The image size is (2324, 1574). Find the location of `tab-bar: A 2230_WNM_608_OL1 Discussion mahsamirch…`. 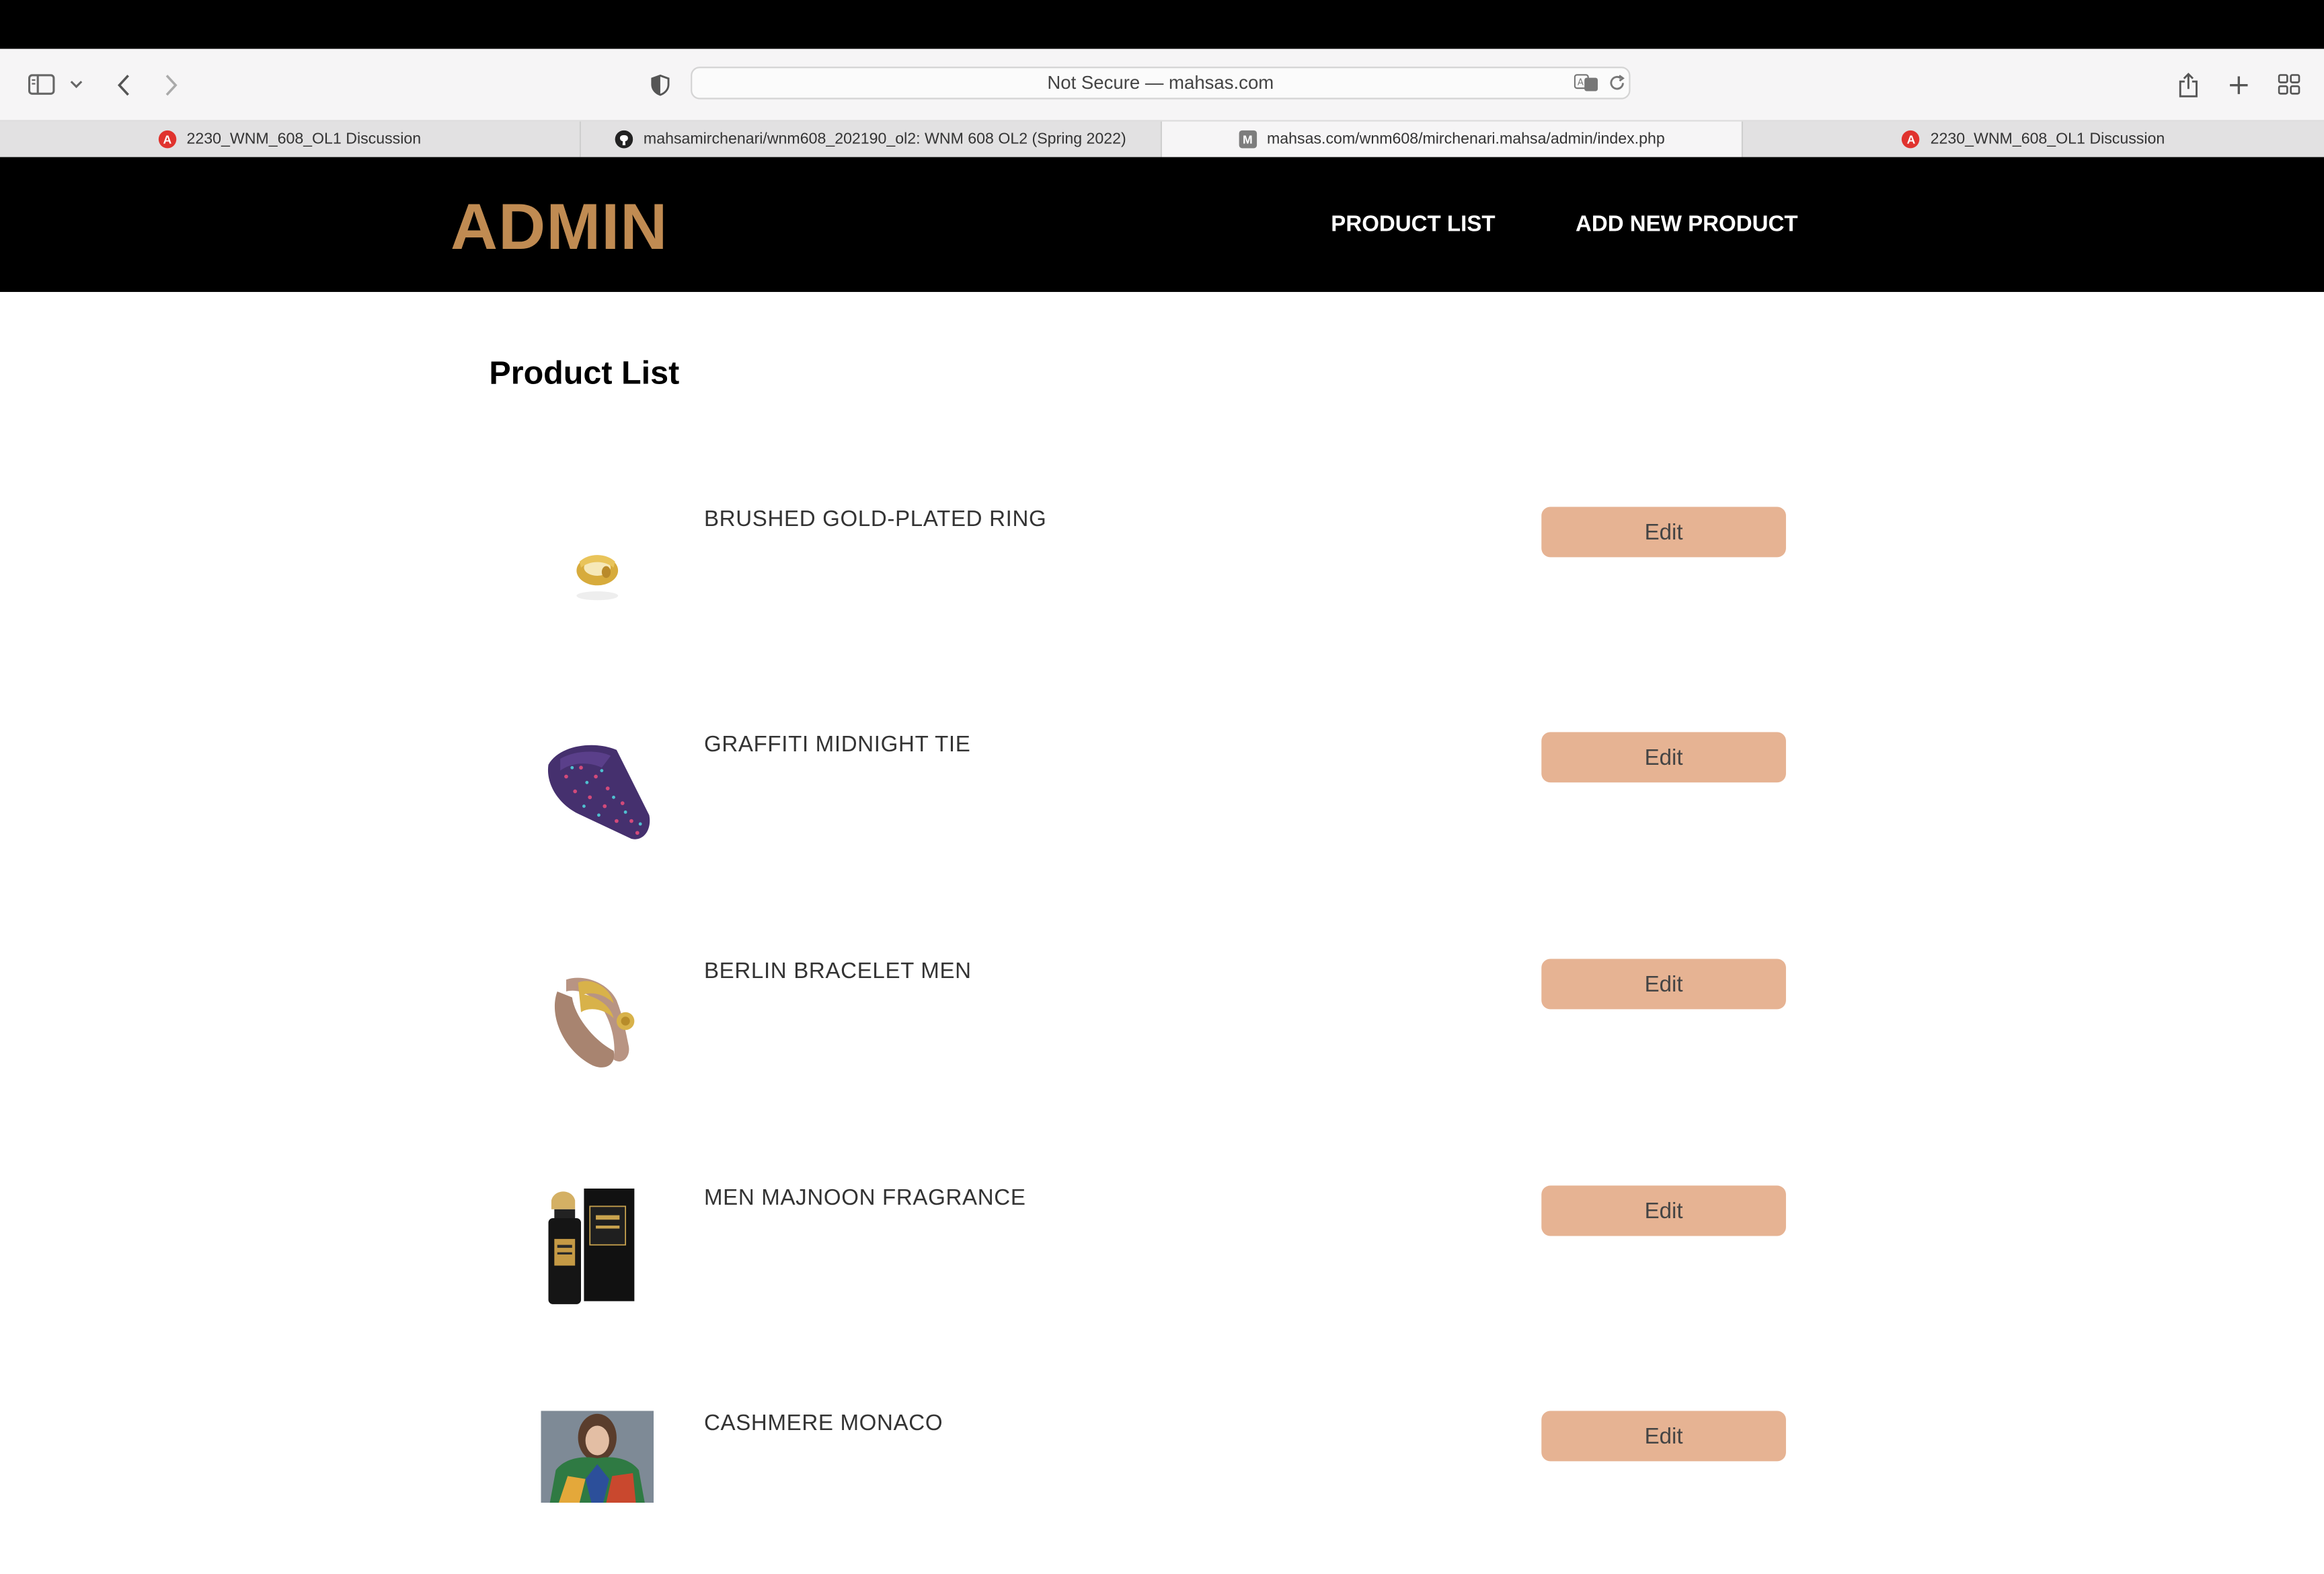

tab-bar: A 2230_WNM_608_OL1 Discussion mahsamirch… is located at coordinates (1162, 139).